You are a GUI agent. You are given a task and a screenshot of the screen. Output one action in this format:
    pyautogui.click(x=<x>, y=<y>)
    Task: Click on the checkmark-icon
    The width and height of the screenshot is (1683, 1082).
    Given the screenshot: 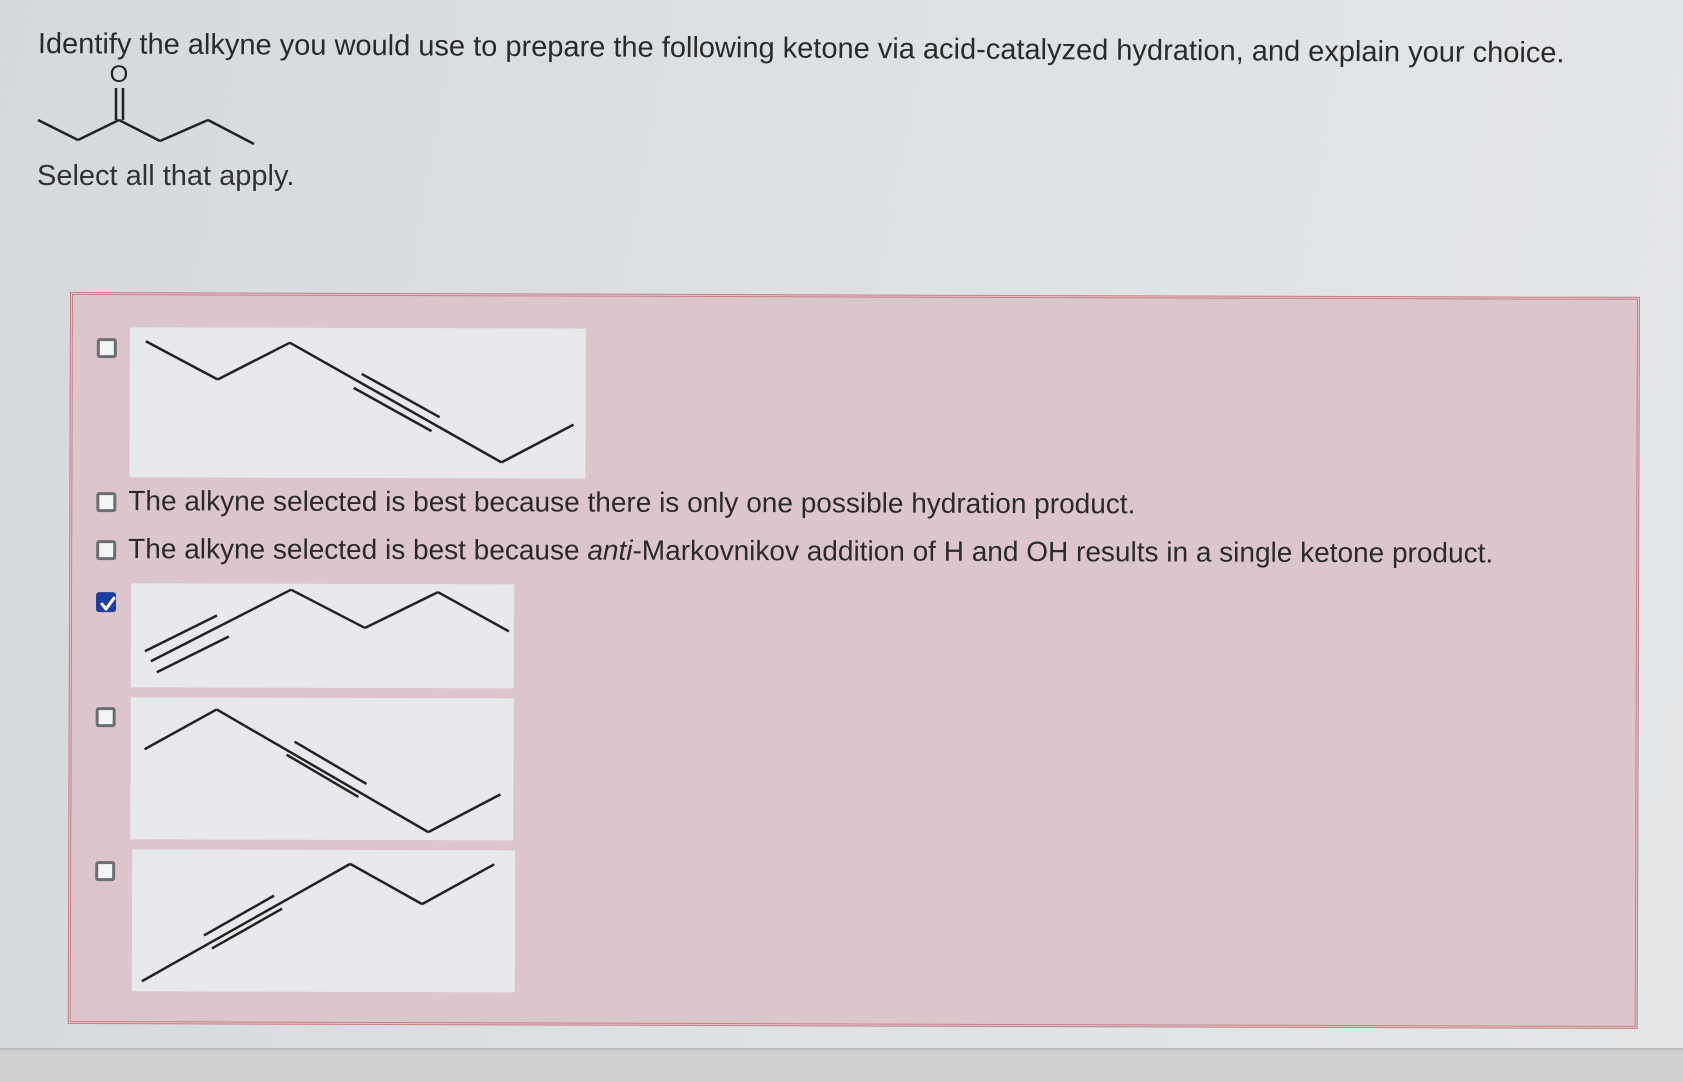 What is the action you would take?
    pyautogui.click(x=108, y=603)
    